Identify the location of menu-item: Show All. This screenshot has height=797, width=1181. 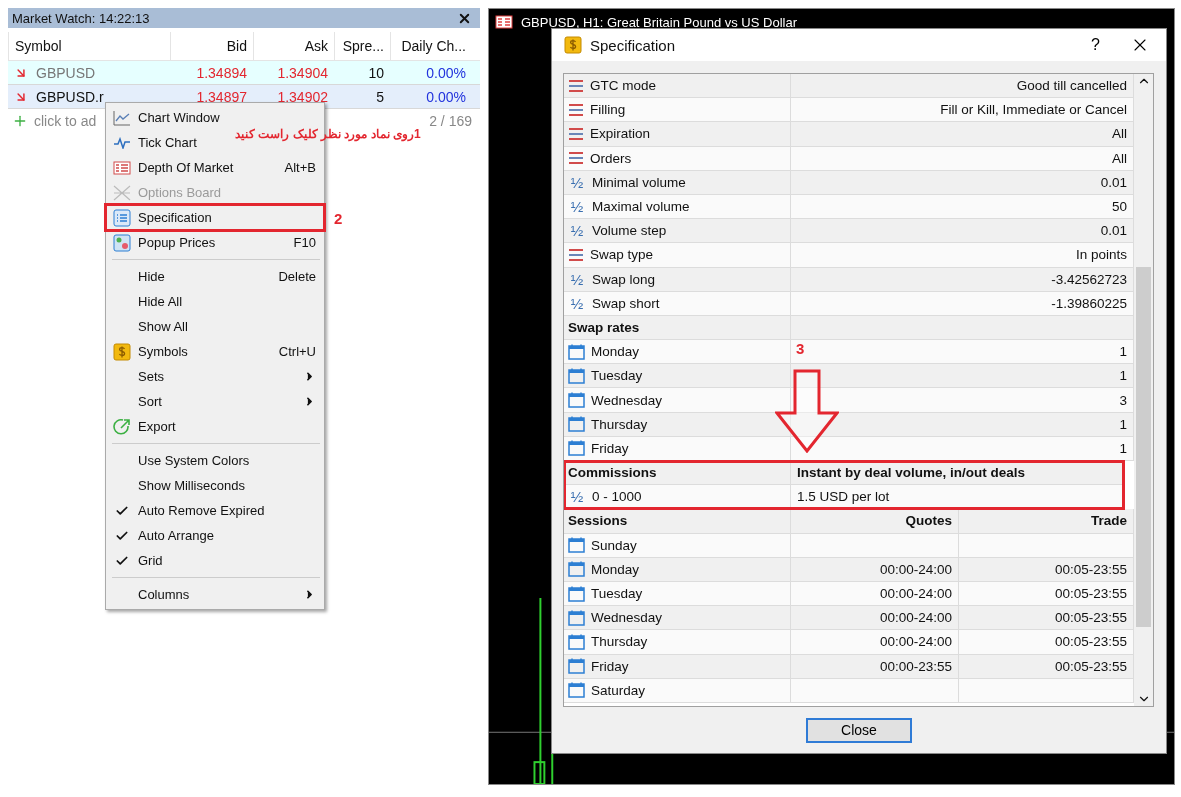
(227, 326).